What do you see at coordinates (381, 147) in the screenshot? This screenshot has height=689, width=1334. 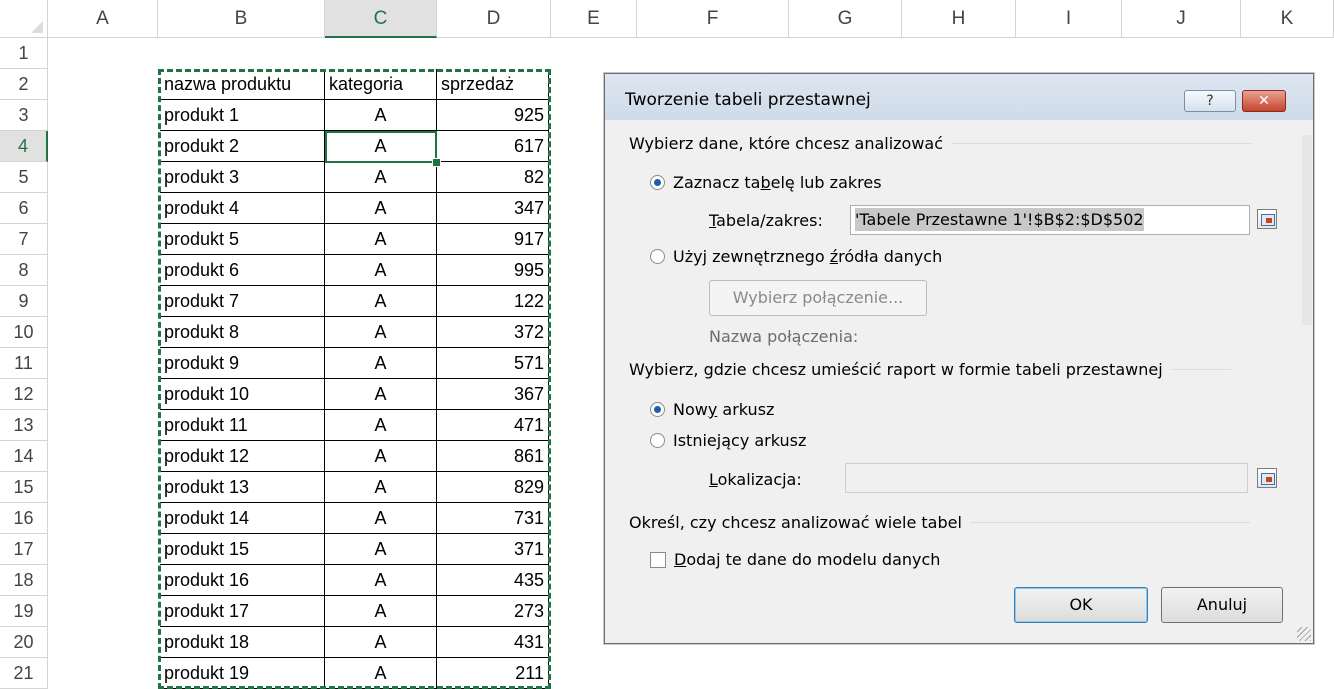 I see `active-cell-c4` at bounding box center [381, 147].